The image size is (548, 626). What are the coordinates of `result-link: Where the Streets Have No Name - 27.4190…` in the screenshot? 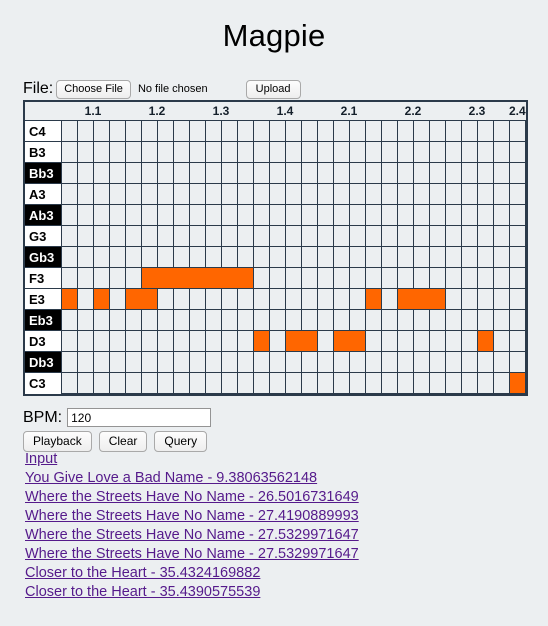 It's located at (192, 516).